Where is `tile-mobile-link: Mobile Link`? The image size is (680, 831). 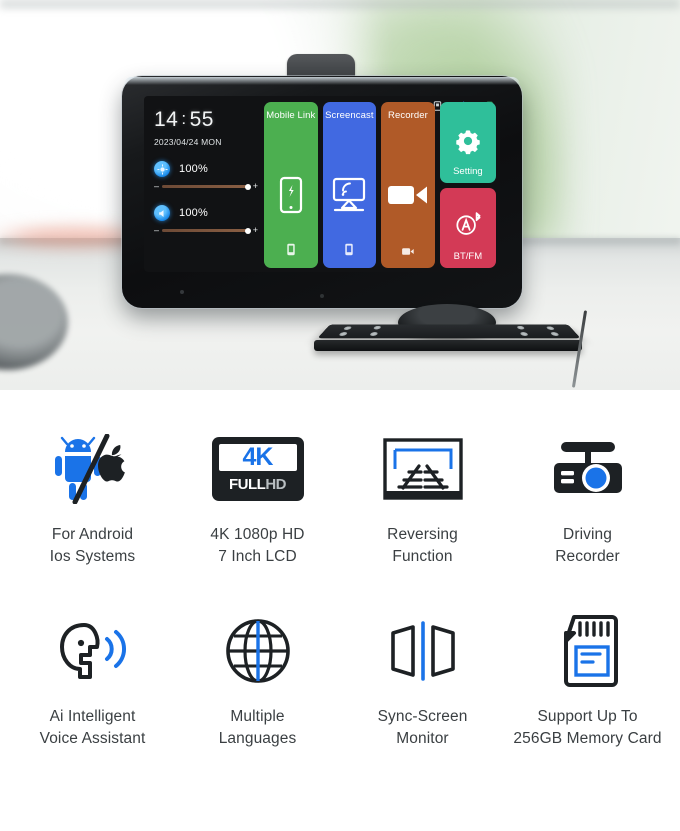
tile-mobile-link: Mobile Link is located at coordinates (291, 185).